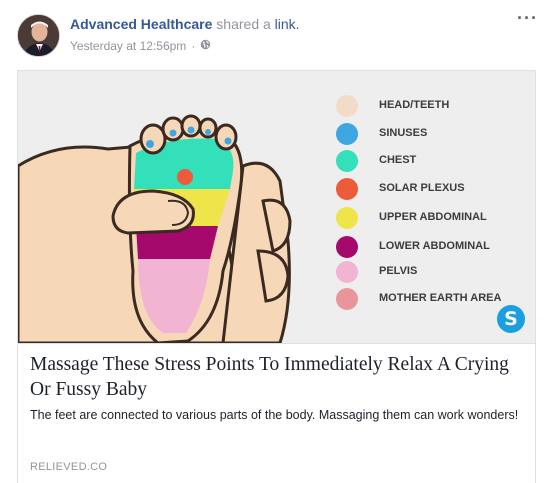 This screenshot has width=547, height=483. What do you see at coordinates (433, 217) in the screenshot?
I see `legend-label: UPPER ABDOMINAL` at bounding box center [433, 217].